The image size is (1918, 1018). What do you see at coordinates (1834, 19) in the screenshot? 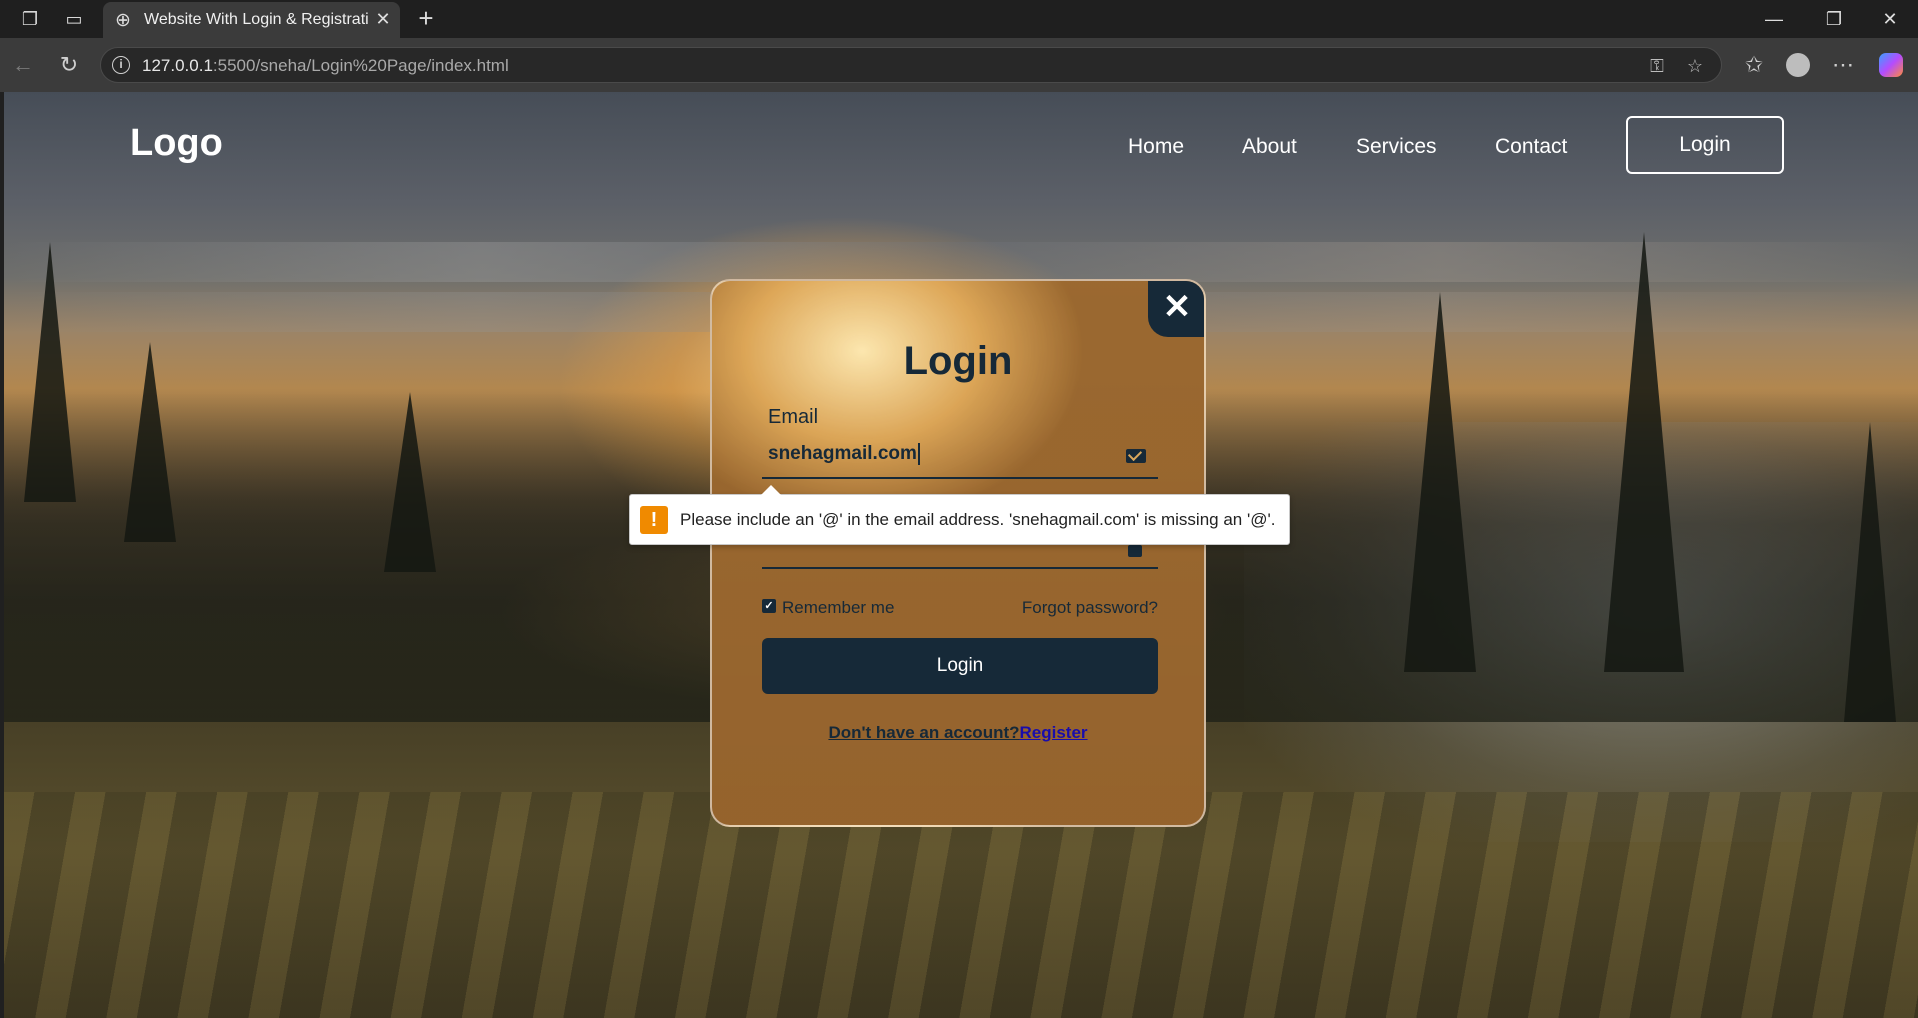
I see `restore-icon: ❐` at bounding box center [1834, 19].